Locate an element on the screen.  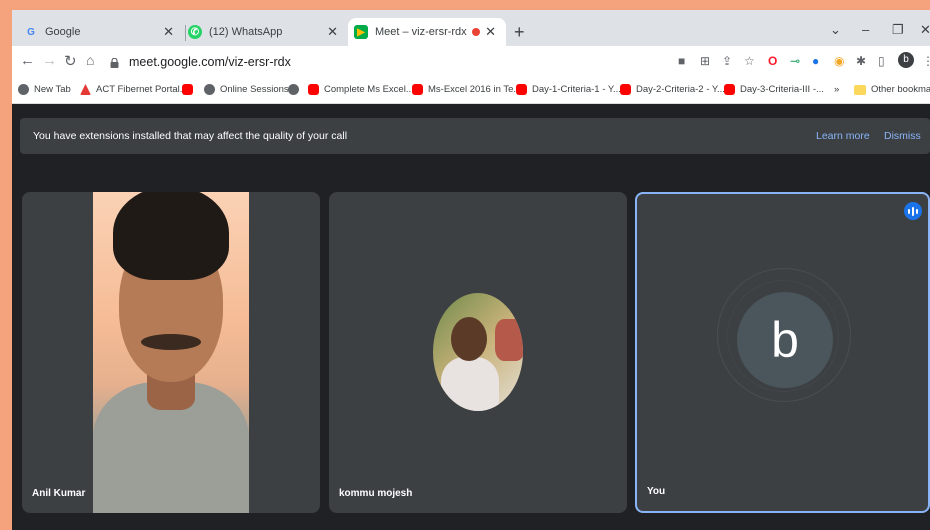
meet-icon: ▶ is located at coordinates (361, 32).